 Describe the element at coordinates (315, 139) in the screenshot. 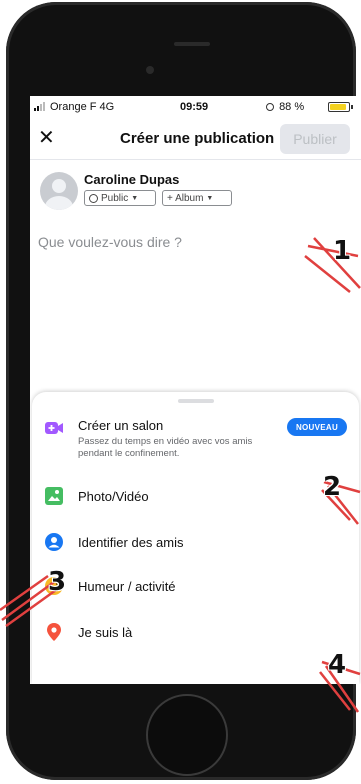

I see `publish-button: Publier` at that location.